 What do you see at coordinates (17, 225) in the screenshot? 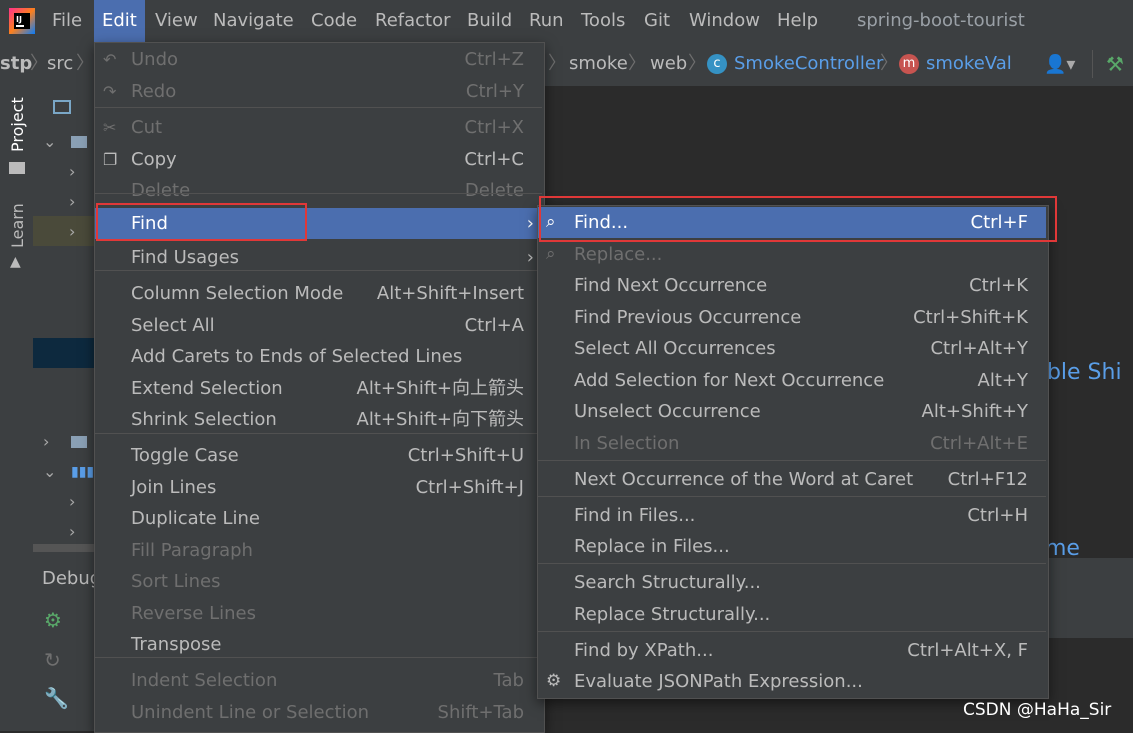
I see `learn-tool-tab: Learn` at bounding box center [17, 225].